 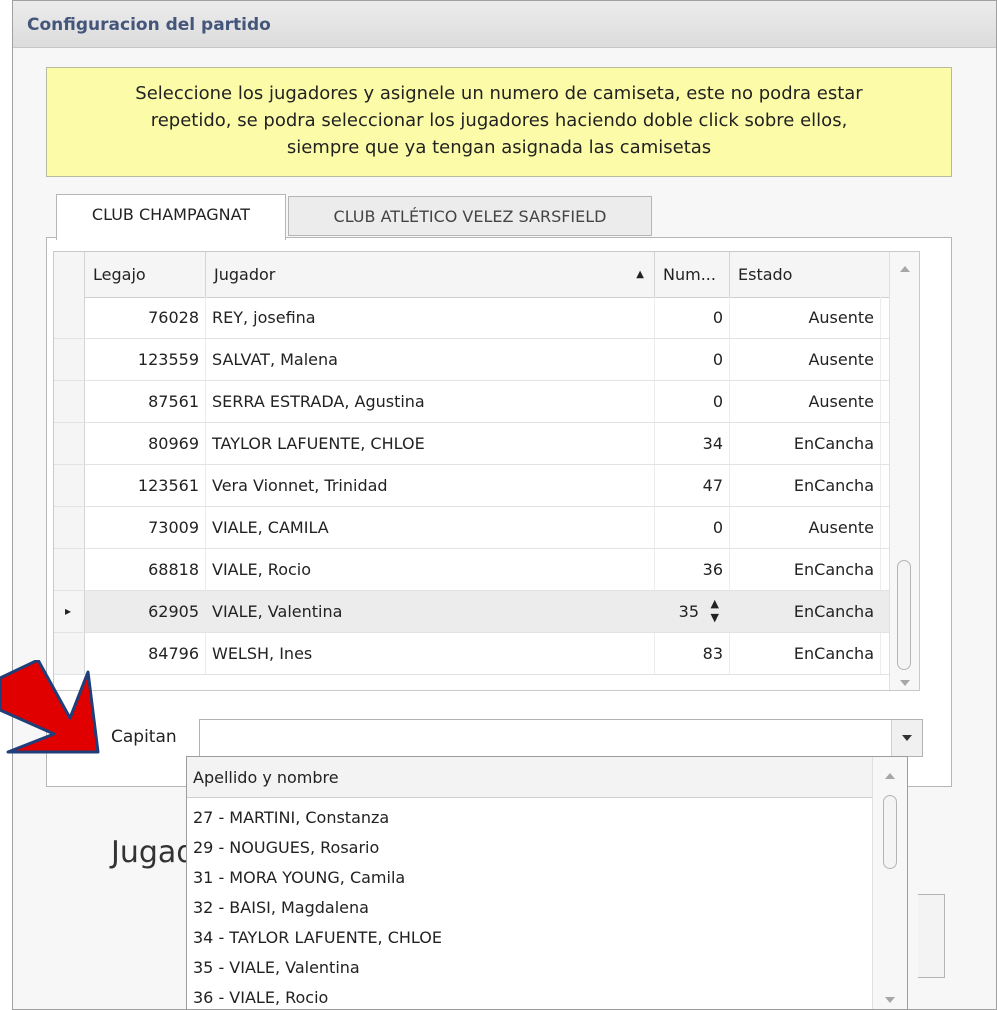 I want to click on grid-scrollbar, so click(x=904, y=471).